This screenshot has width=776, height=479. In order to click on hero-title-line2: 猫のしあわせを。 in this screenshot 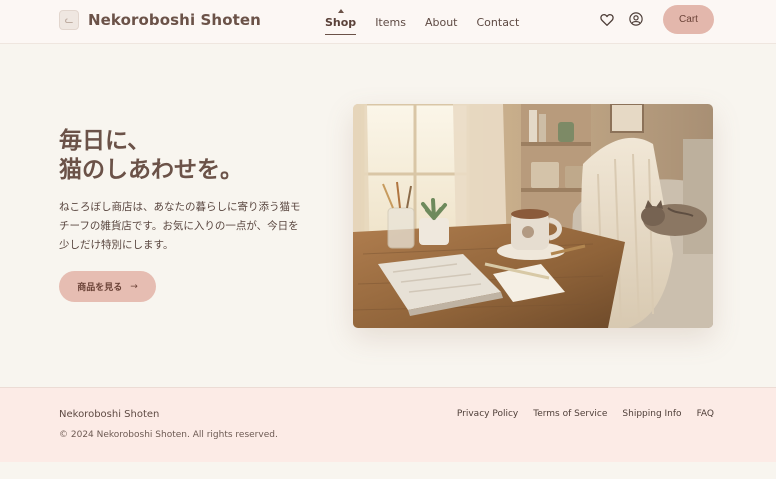, I will do `click(151, 170)`.